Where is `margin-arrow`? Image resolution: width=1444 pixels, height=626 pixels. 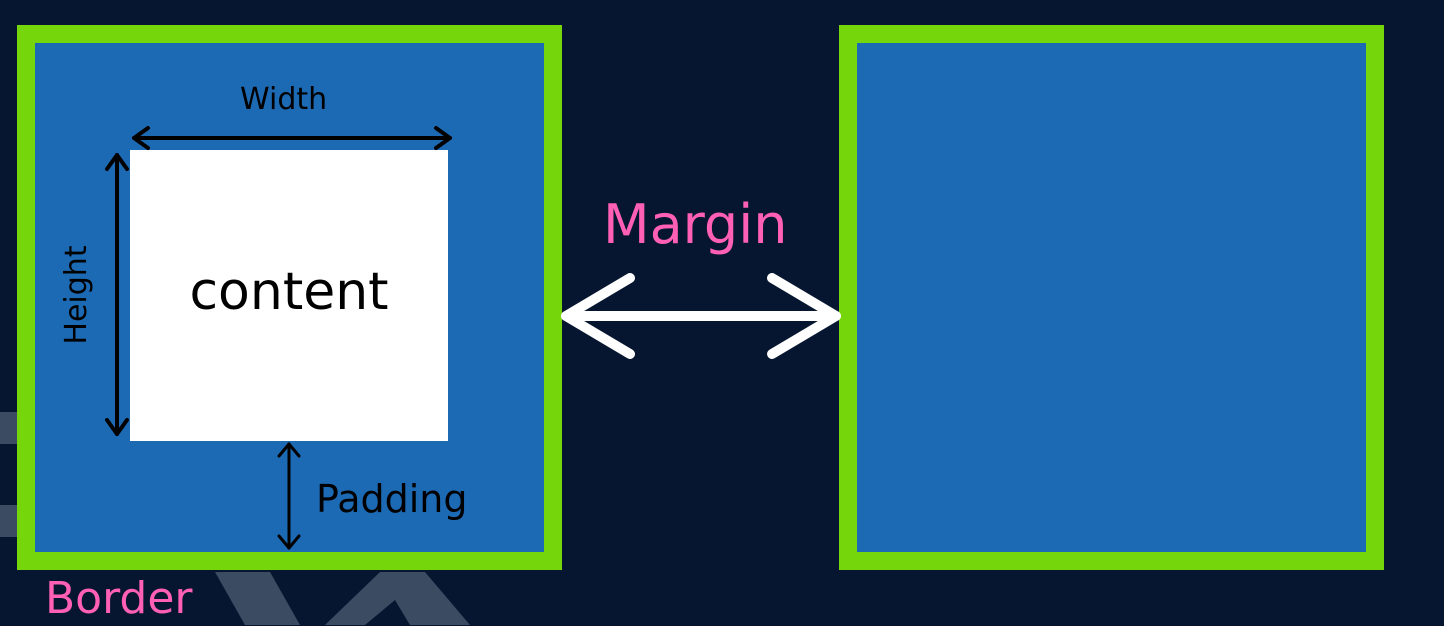
margin-arrow is located at coordinates (701, 316).